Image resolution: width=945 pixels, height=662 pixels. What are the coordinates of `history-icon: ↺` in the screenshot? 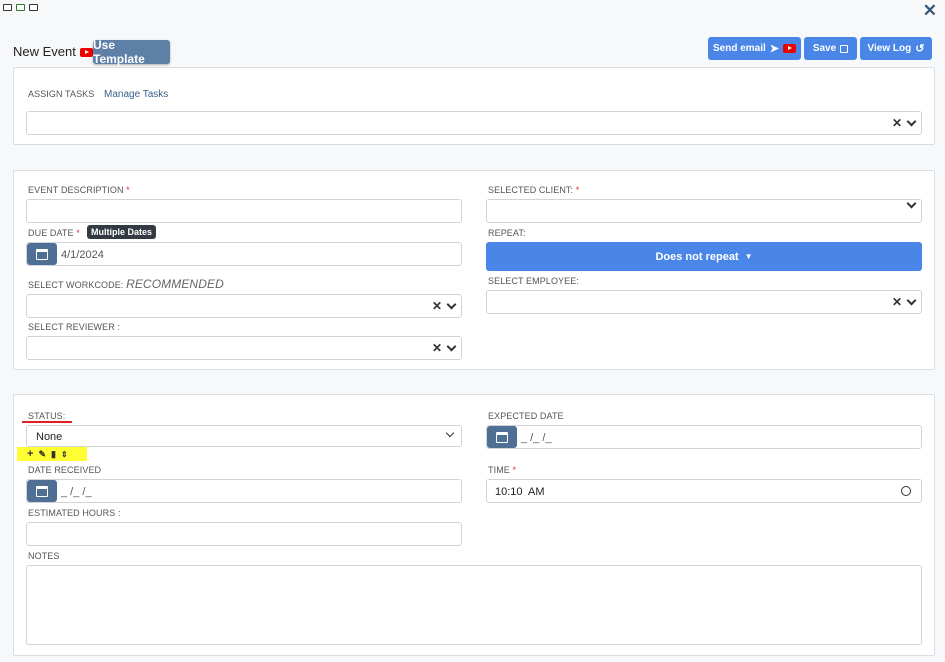 It's located at (920, 49).